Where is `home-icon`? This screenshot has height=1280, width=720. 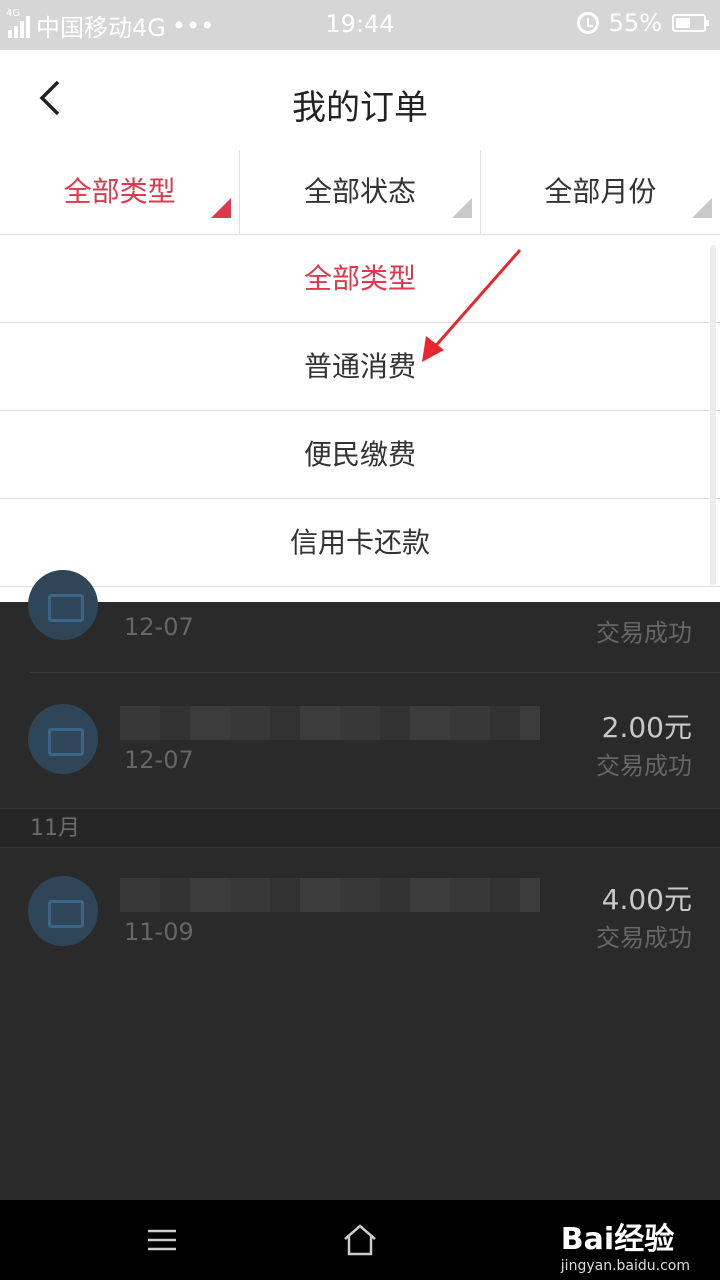 home-icon is located at coordinates (360, 1240).